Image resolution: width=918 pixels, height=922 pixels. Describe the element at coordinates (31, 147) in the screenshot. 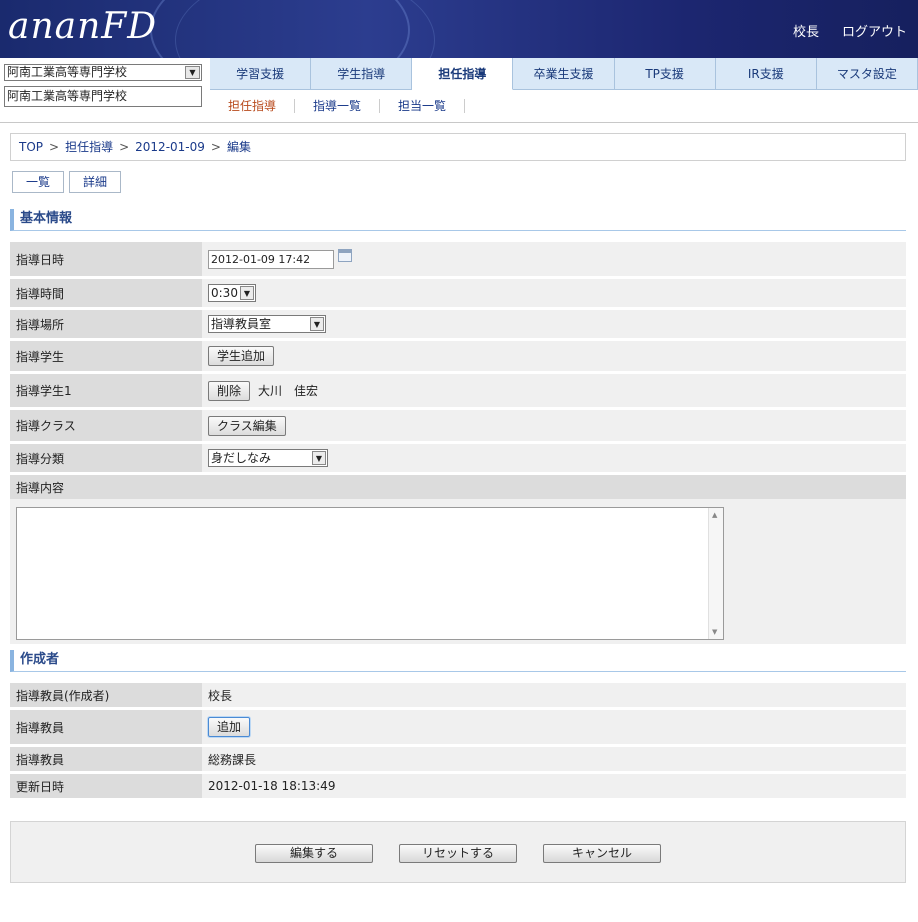

I see `breadcrumb-top: TOP` at that location.